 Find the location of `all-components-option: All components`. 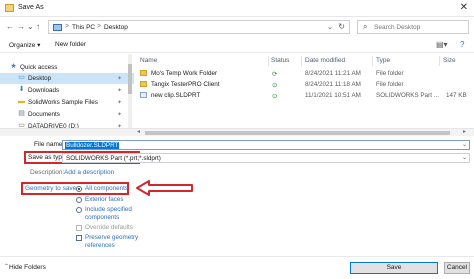

all-components-option: All components is located at coordinates (106, 189).